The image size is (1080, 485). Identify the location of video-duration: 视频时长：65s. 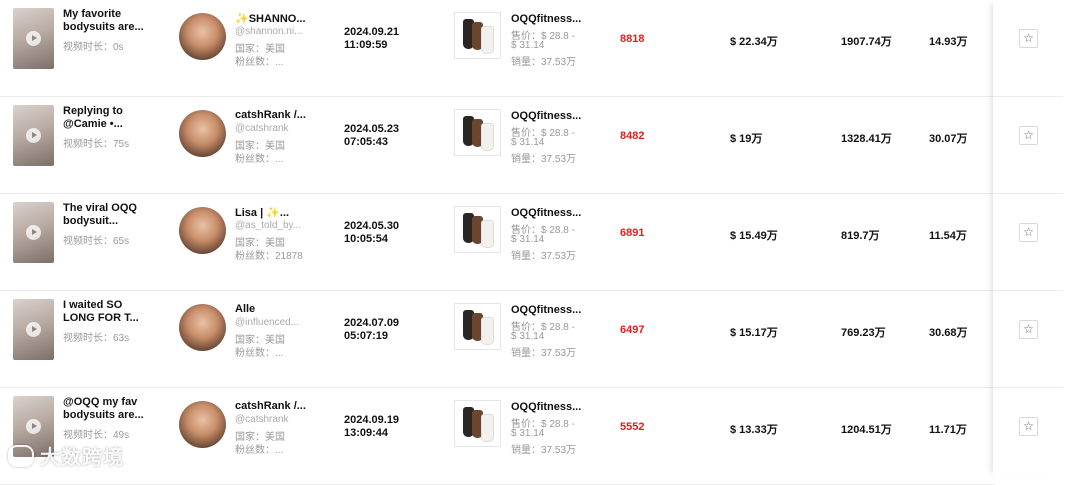
(96, 241).